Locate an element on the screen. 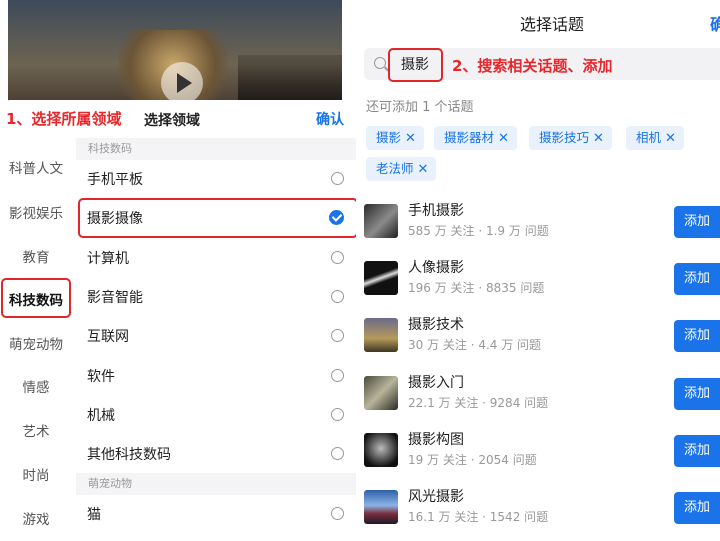 Image resolution: width=720 pixels, height=541 pixels. topic-chip: 摄影技巧 ✕ is located at coordinates (570, 138).